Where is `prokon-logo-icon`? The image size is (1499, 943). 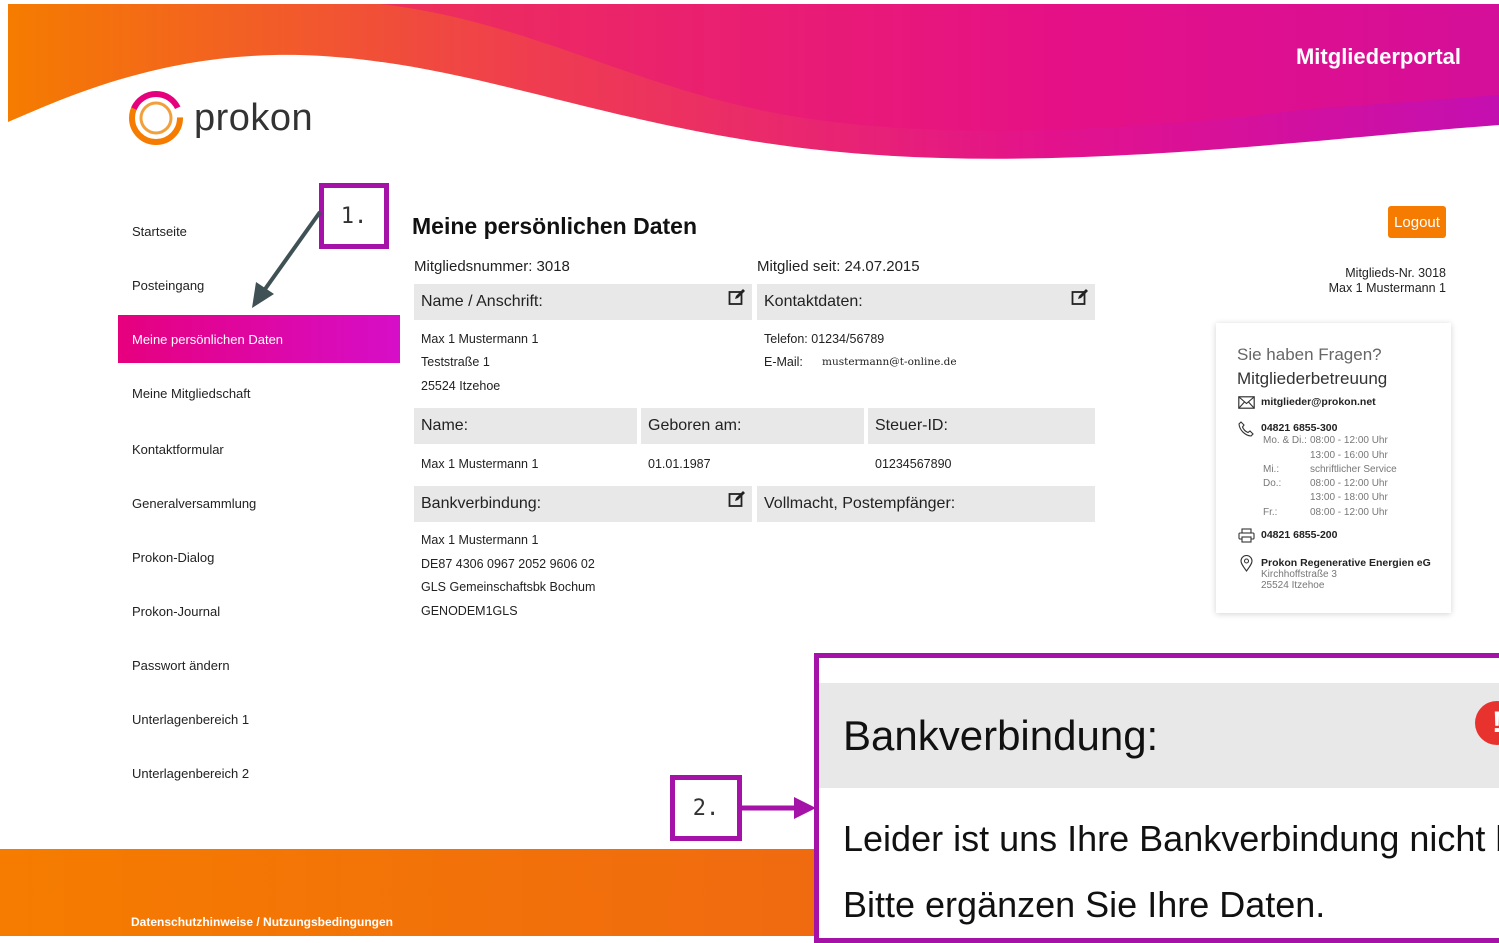
prokon-logo-icon is located at coordinates (156, 118).